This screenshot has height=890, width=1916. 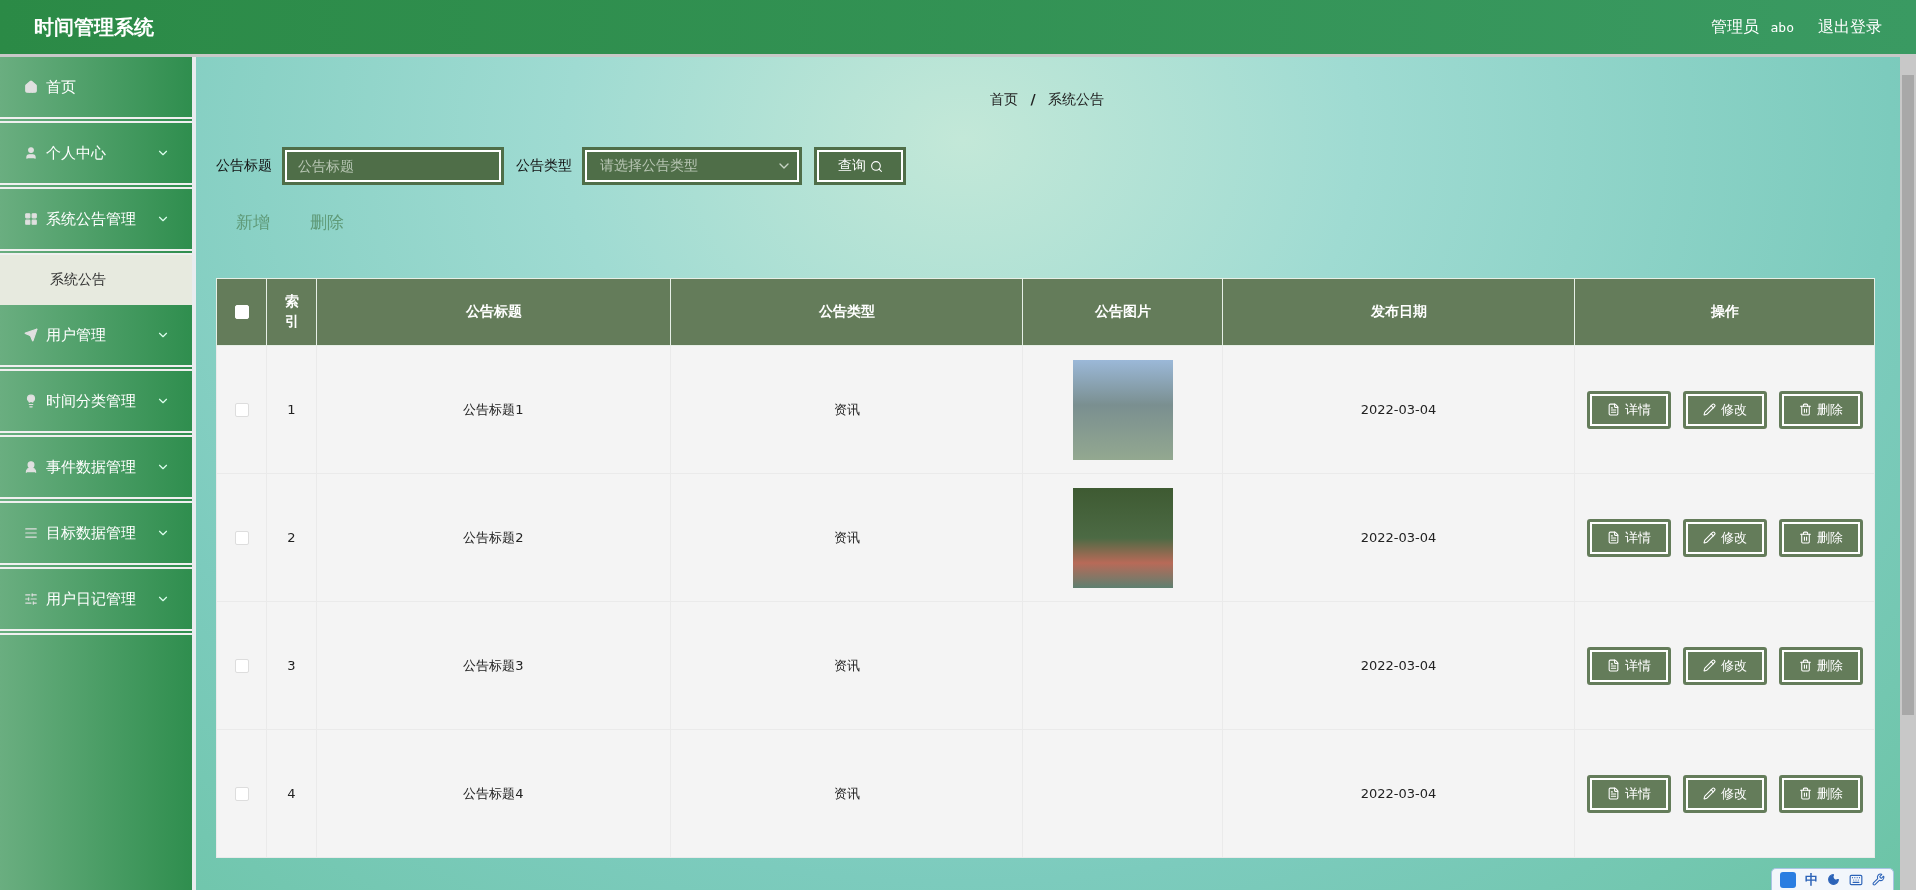 What do you see at coordinates (1811, 879) in the screenshot?
I see `ime-mode: 中` at bounding box center [1811, 879].